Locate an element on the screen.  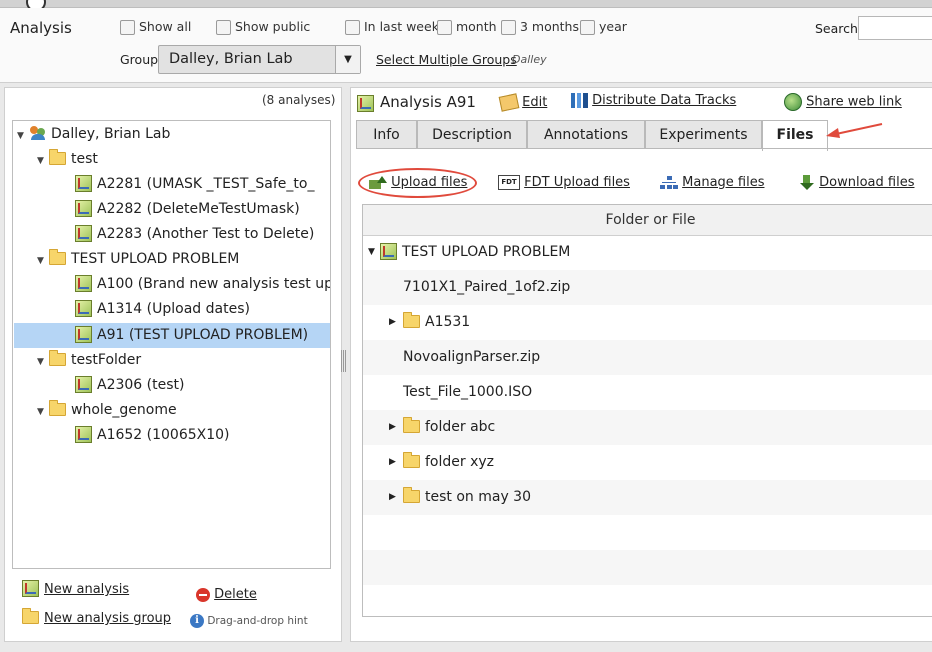
tree-folder-node: ▼ testFolder is located at coordinates (89, 360).